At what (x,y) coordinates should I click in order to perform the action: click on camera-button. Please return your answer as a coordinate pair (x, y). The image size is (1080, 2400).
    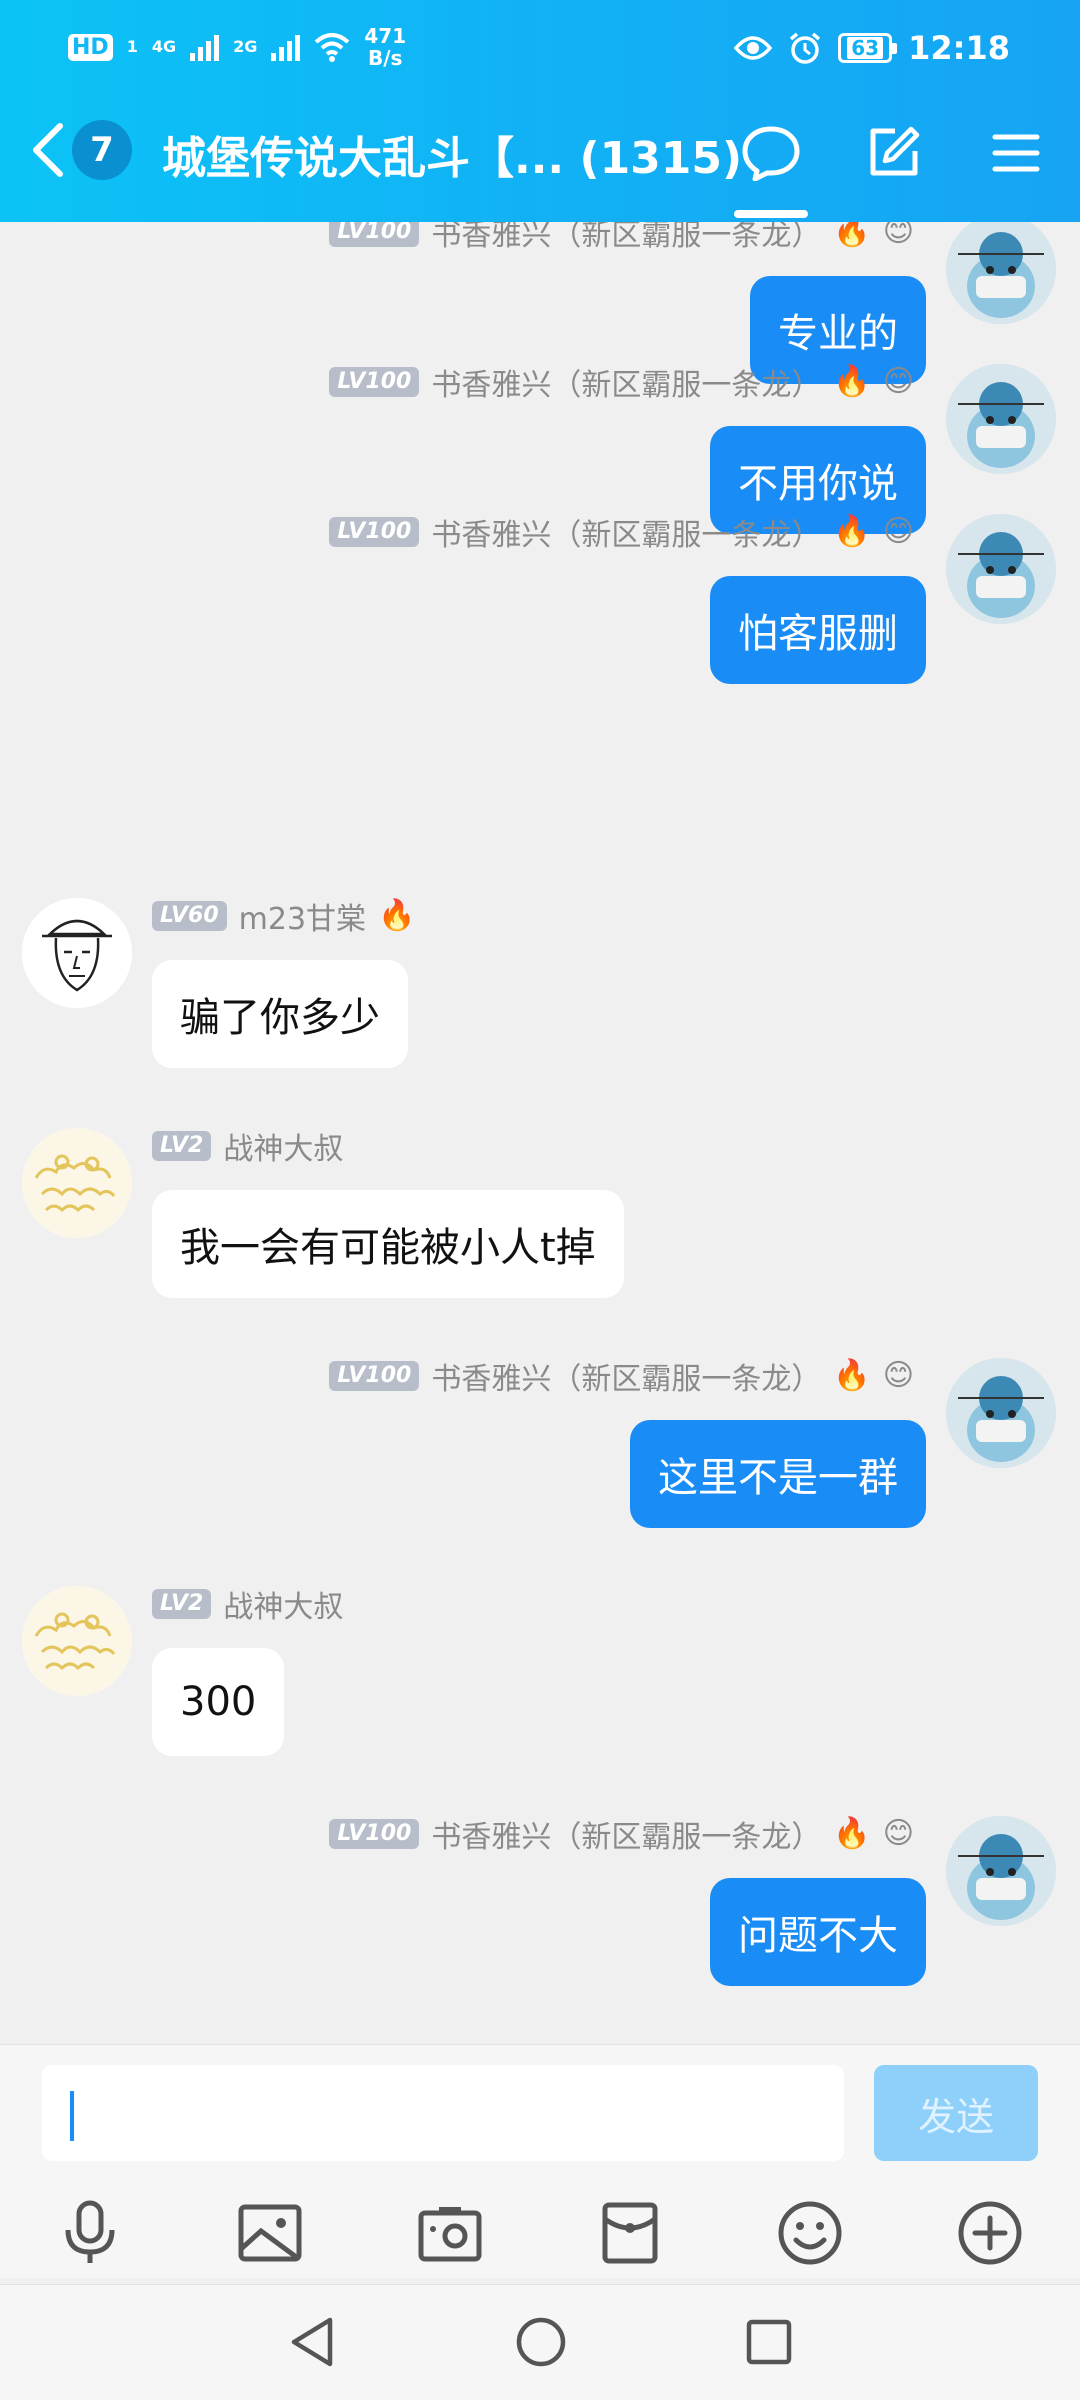
    Looking at the image, I should click on (450, 2233).